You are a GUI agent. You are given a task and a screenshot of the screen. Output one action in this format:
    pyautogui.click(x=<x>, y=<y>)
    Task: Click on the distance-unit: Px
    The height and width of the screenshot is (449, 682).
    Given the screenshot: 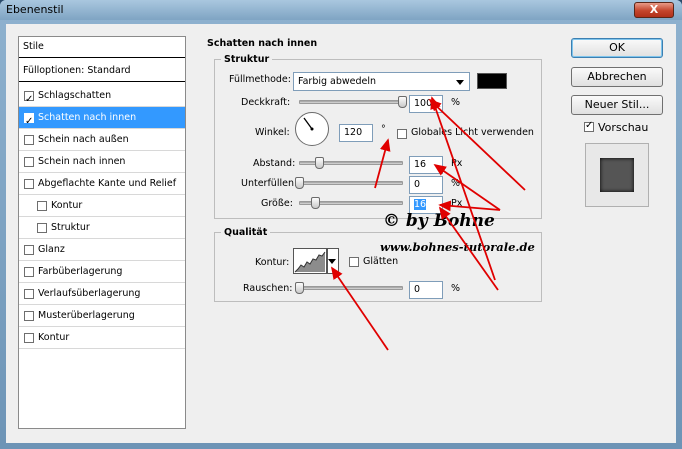 What is the action you would take?
    pyautogui.click(x=457, y=163)
    